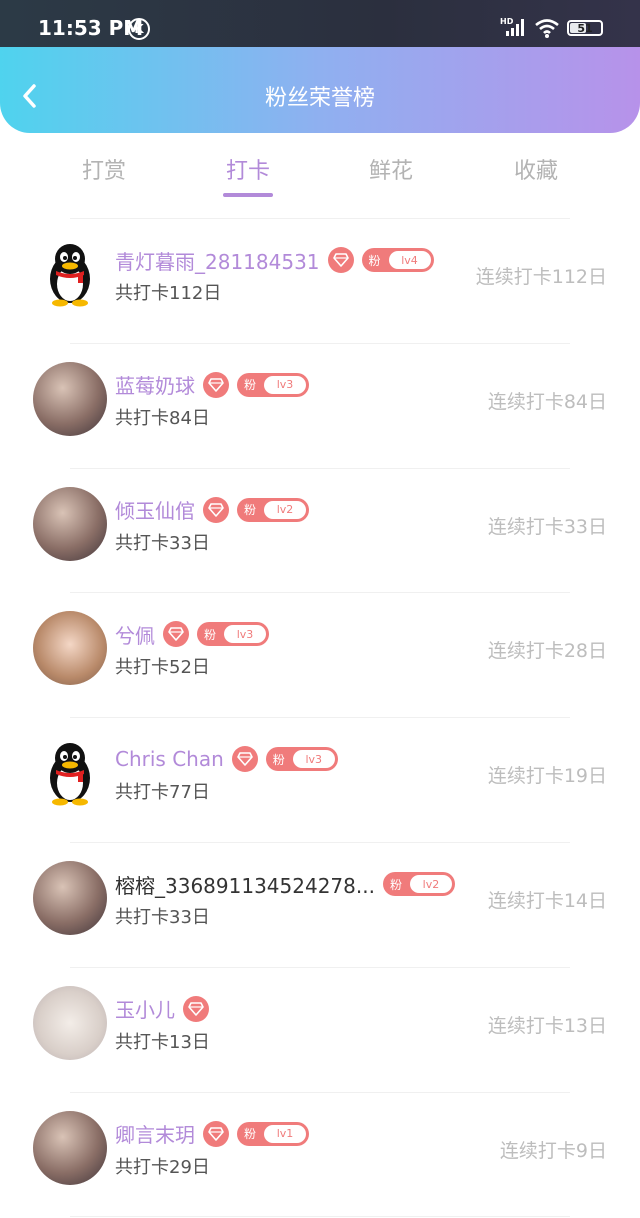 Image resolution: width=640 pixels, height=1218 pixels. What do you see at coordinates (547, 1025) in the screenshot?
I see `streak-checkin: 连续打卡13日` at bounding box center [547, 1025].